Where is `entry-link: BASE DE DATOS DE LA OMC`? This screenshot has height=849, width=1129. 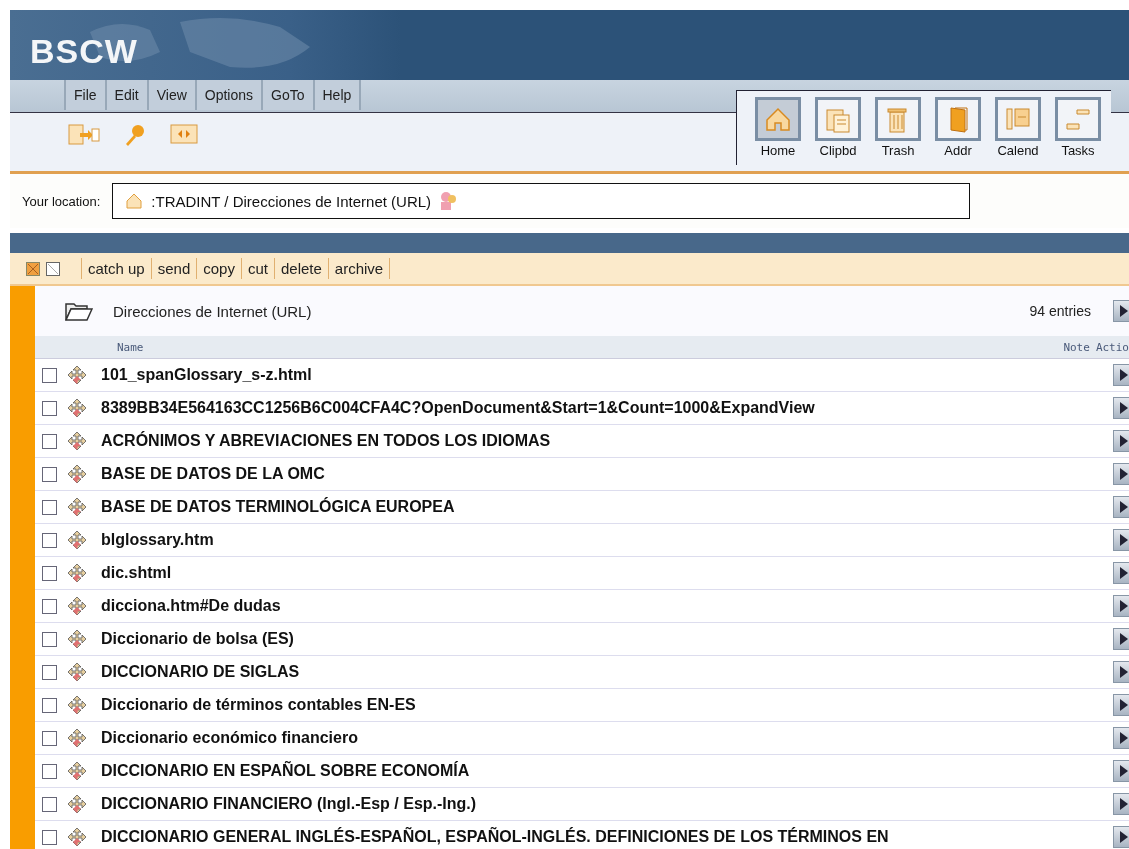
entry-link: BASE DE DATOS DE LA OMC is located at coordinates (213, 474).